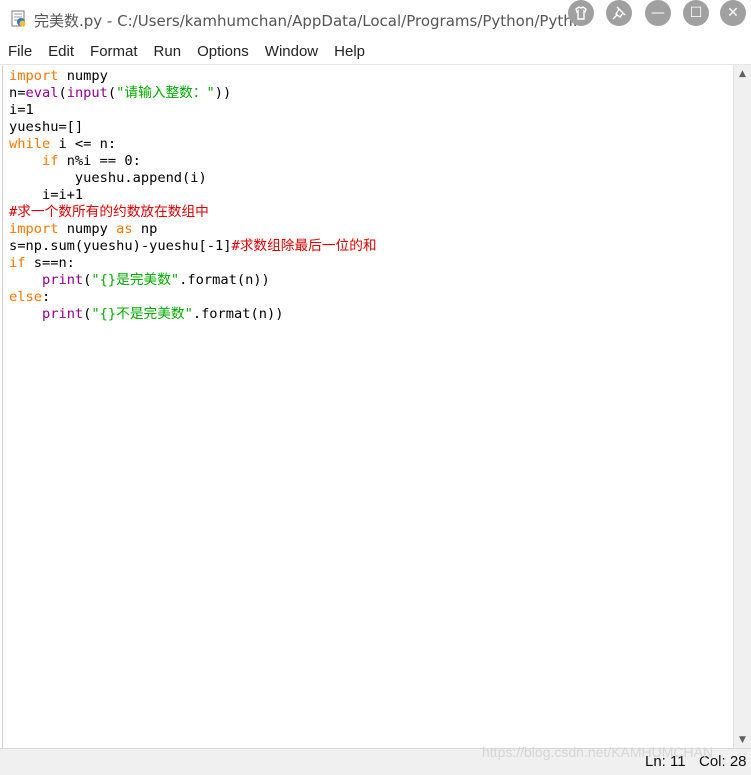 The width and height of the screenshot is (751, 775). Describe the element at coordinates (142, 314) in the screenshot. I see `code-token-st: "{}不是完美数"` at that location.